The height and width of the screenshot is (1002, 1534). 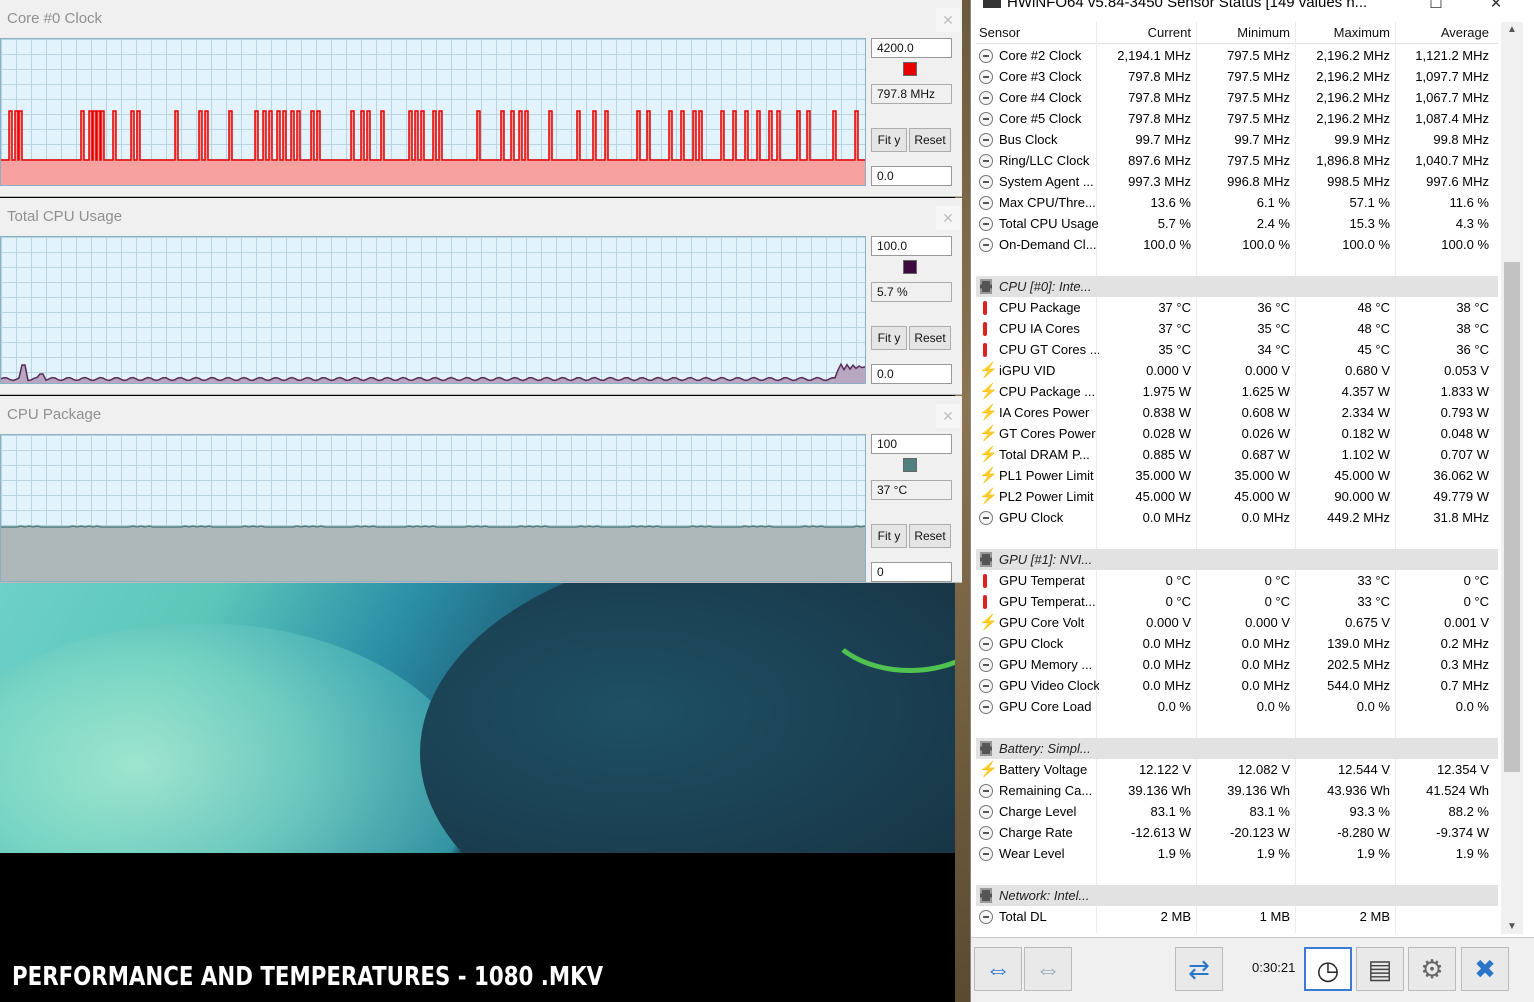 I want to click on maximum-value: 93.3 %, so click(x=1369, y=811).